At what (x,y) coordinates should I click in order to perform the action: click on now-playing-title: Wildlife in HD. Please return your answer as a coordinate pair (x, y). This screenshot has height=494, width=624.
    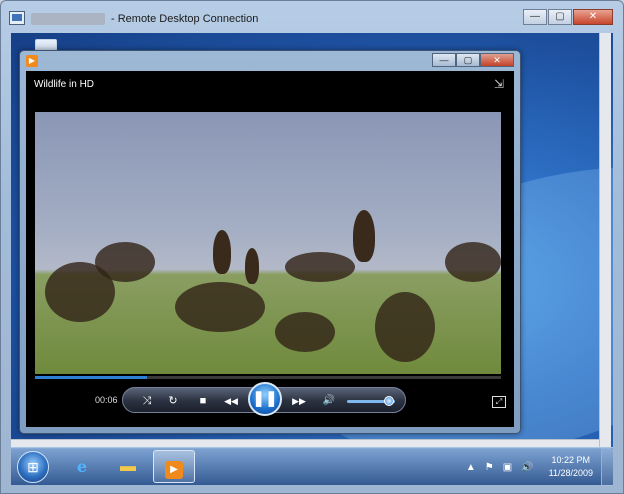
    Looking at the image, I should click on (64, 84).